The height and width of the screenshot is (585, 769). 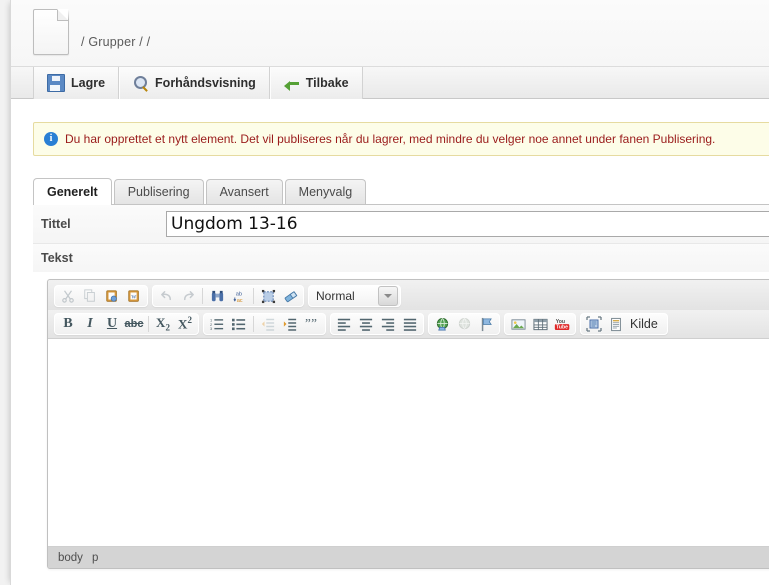 I want to click on svg-text: You, so click(x=559, y=321).